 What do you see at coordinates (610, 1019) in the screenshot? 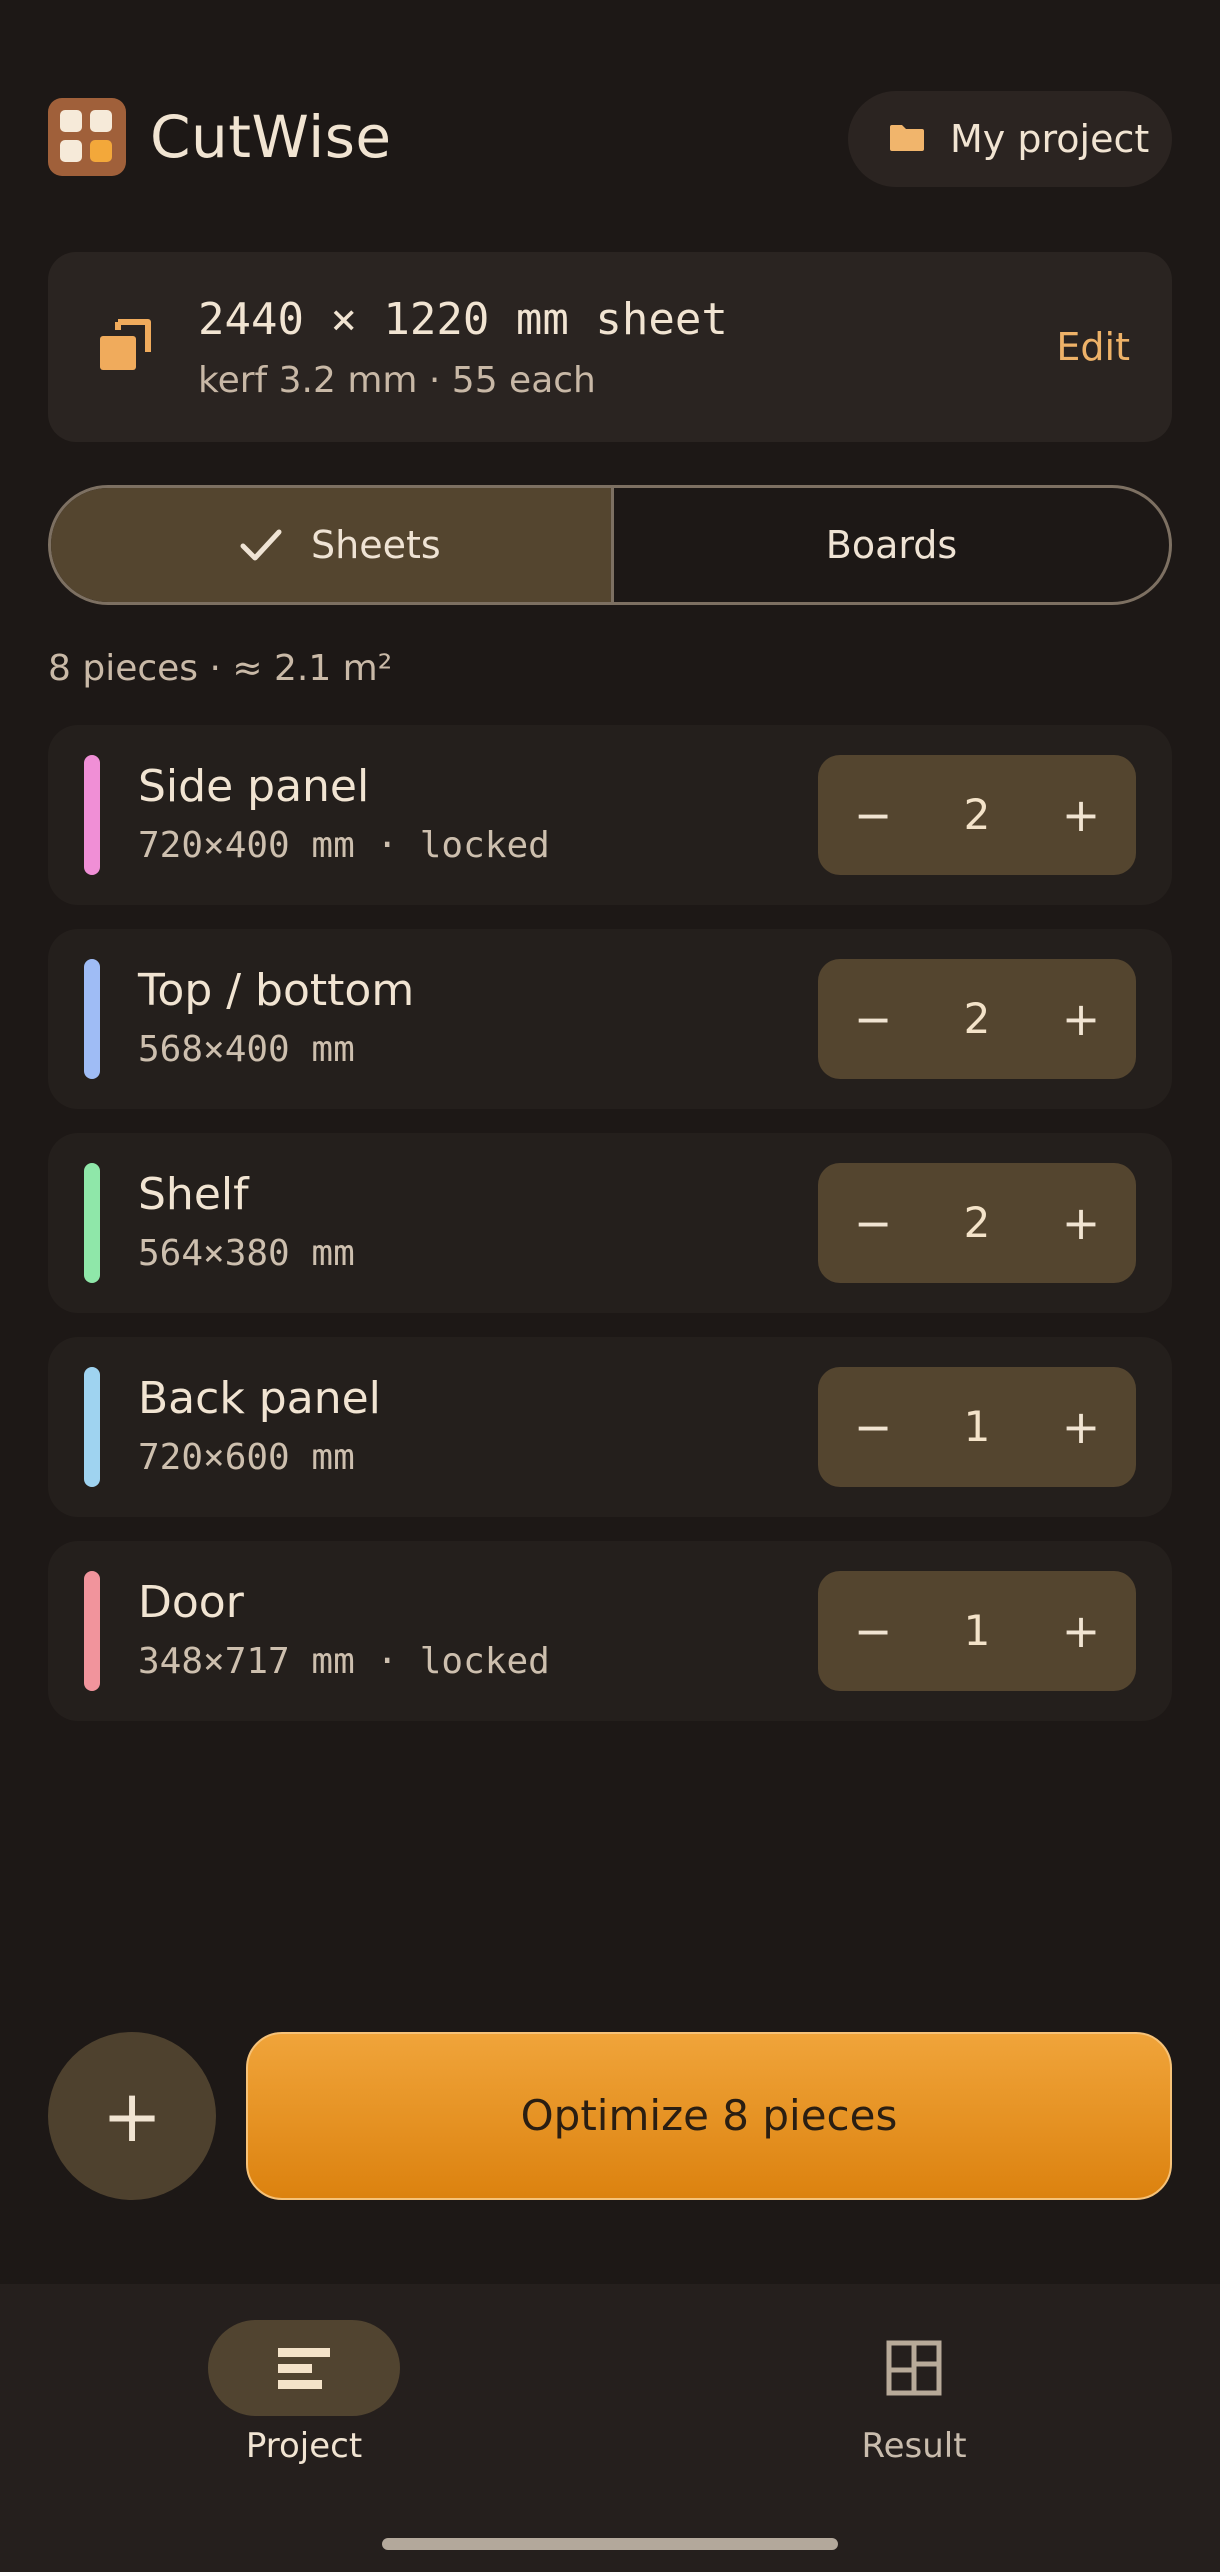
I see `piece-row: Top / bottom 568×400 mm − 2 +` at bounding box center [610, 1019].